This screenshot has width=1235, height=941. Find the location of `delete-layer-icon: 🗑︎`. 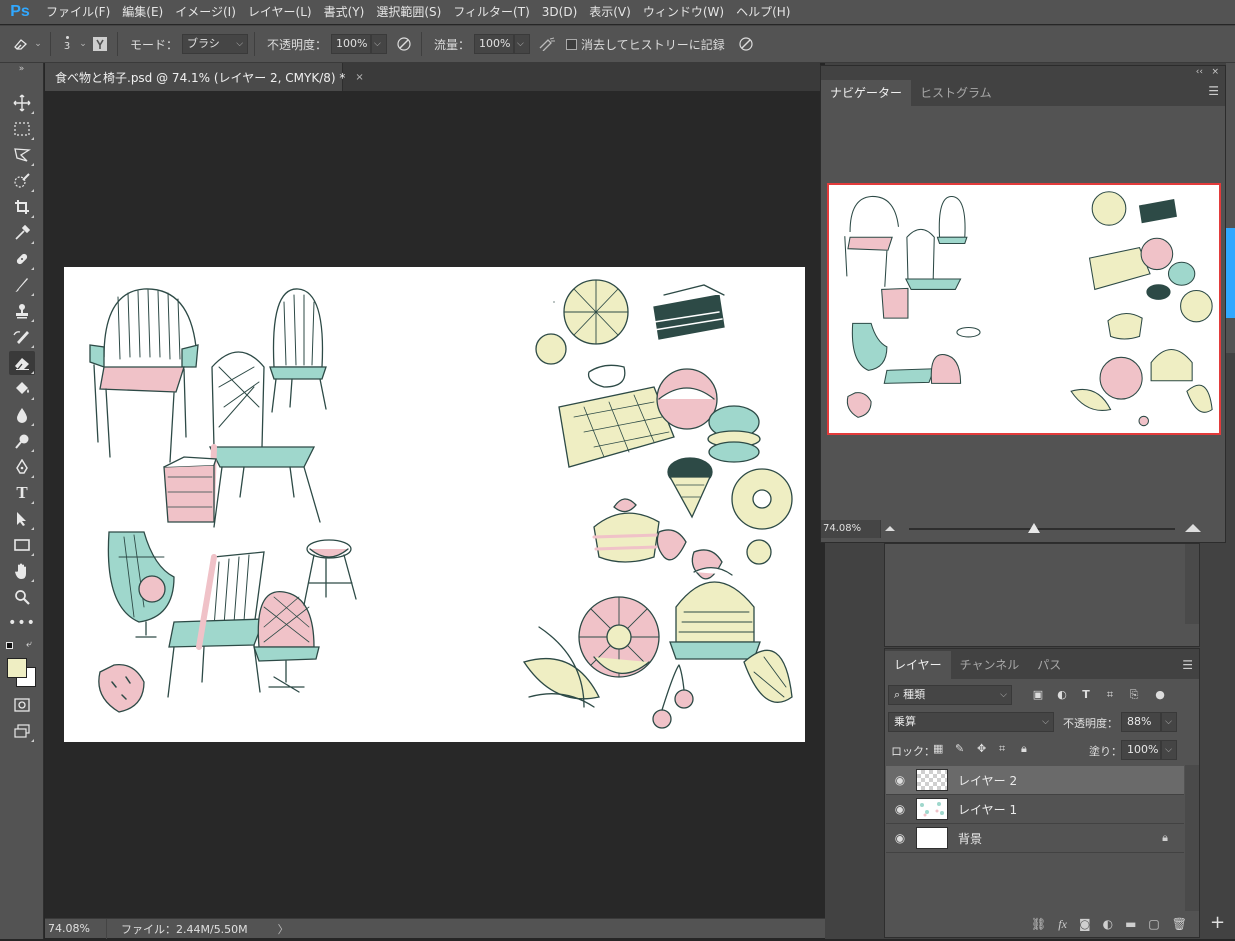

delete-layer-icon: 🗑︎ is located at coordinates (1179, 924).